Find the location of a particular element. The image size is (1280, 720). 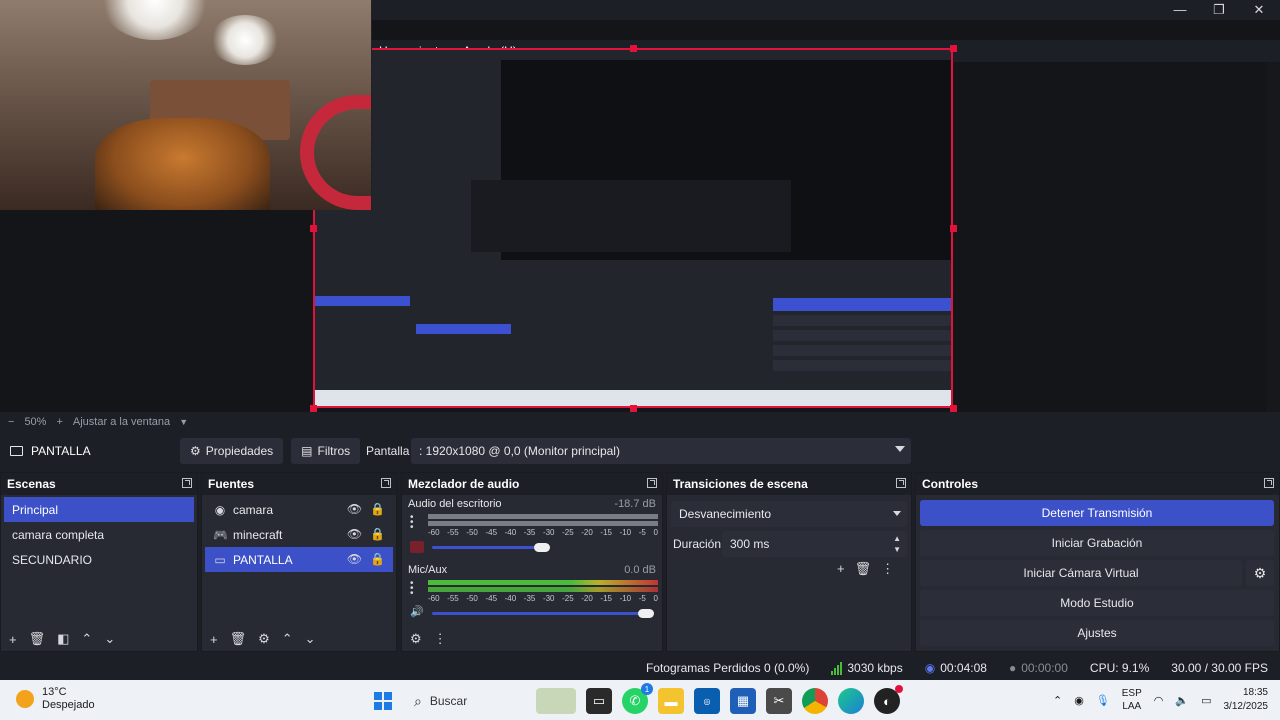

muted-speaker-icon is located at coordinates (417, 547).